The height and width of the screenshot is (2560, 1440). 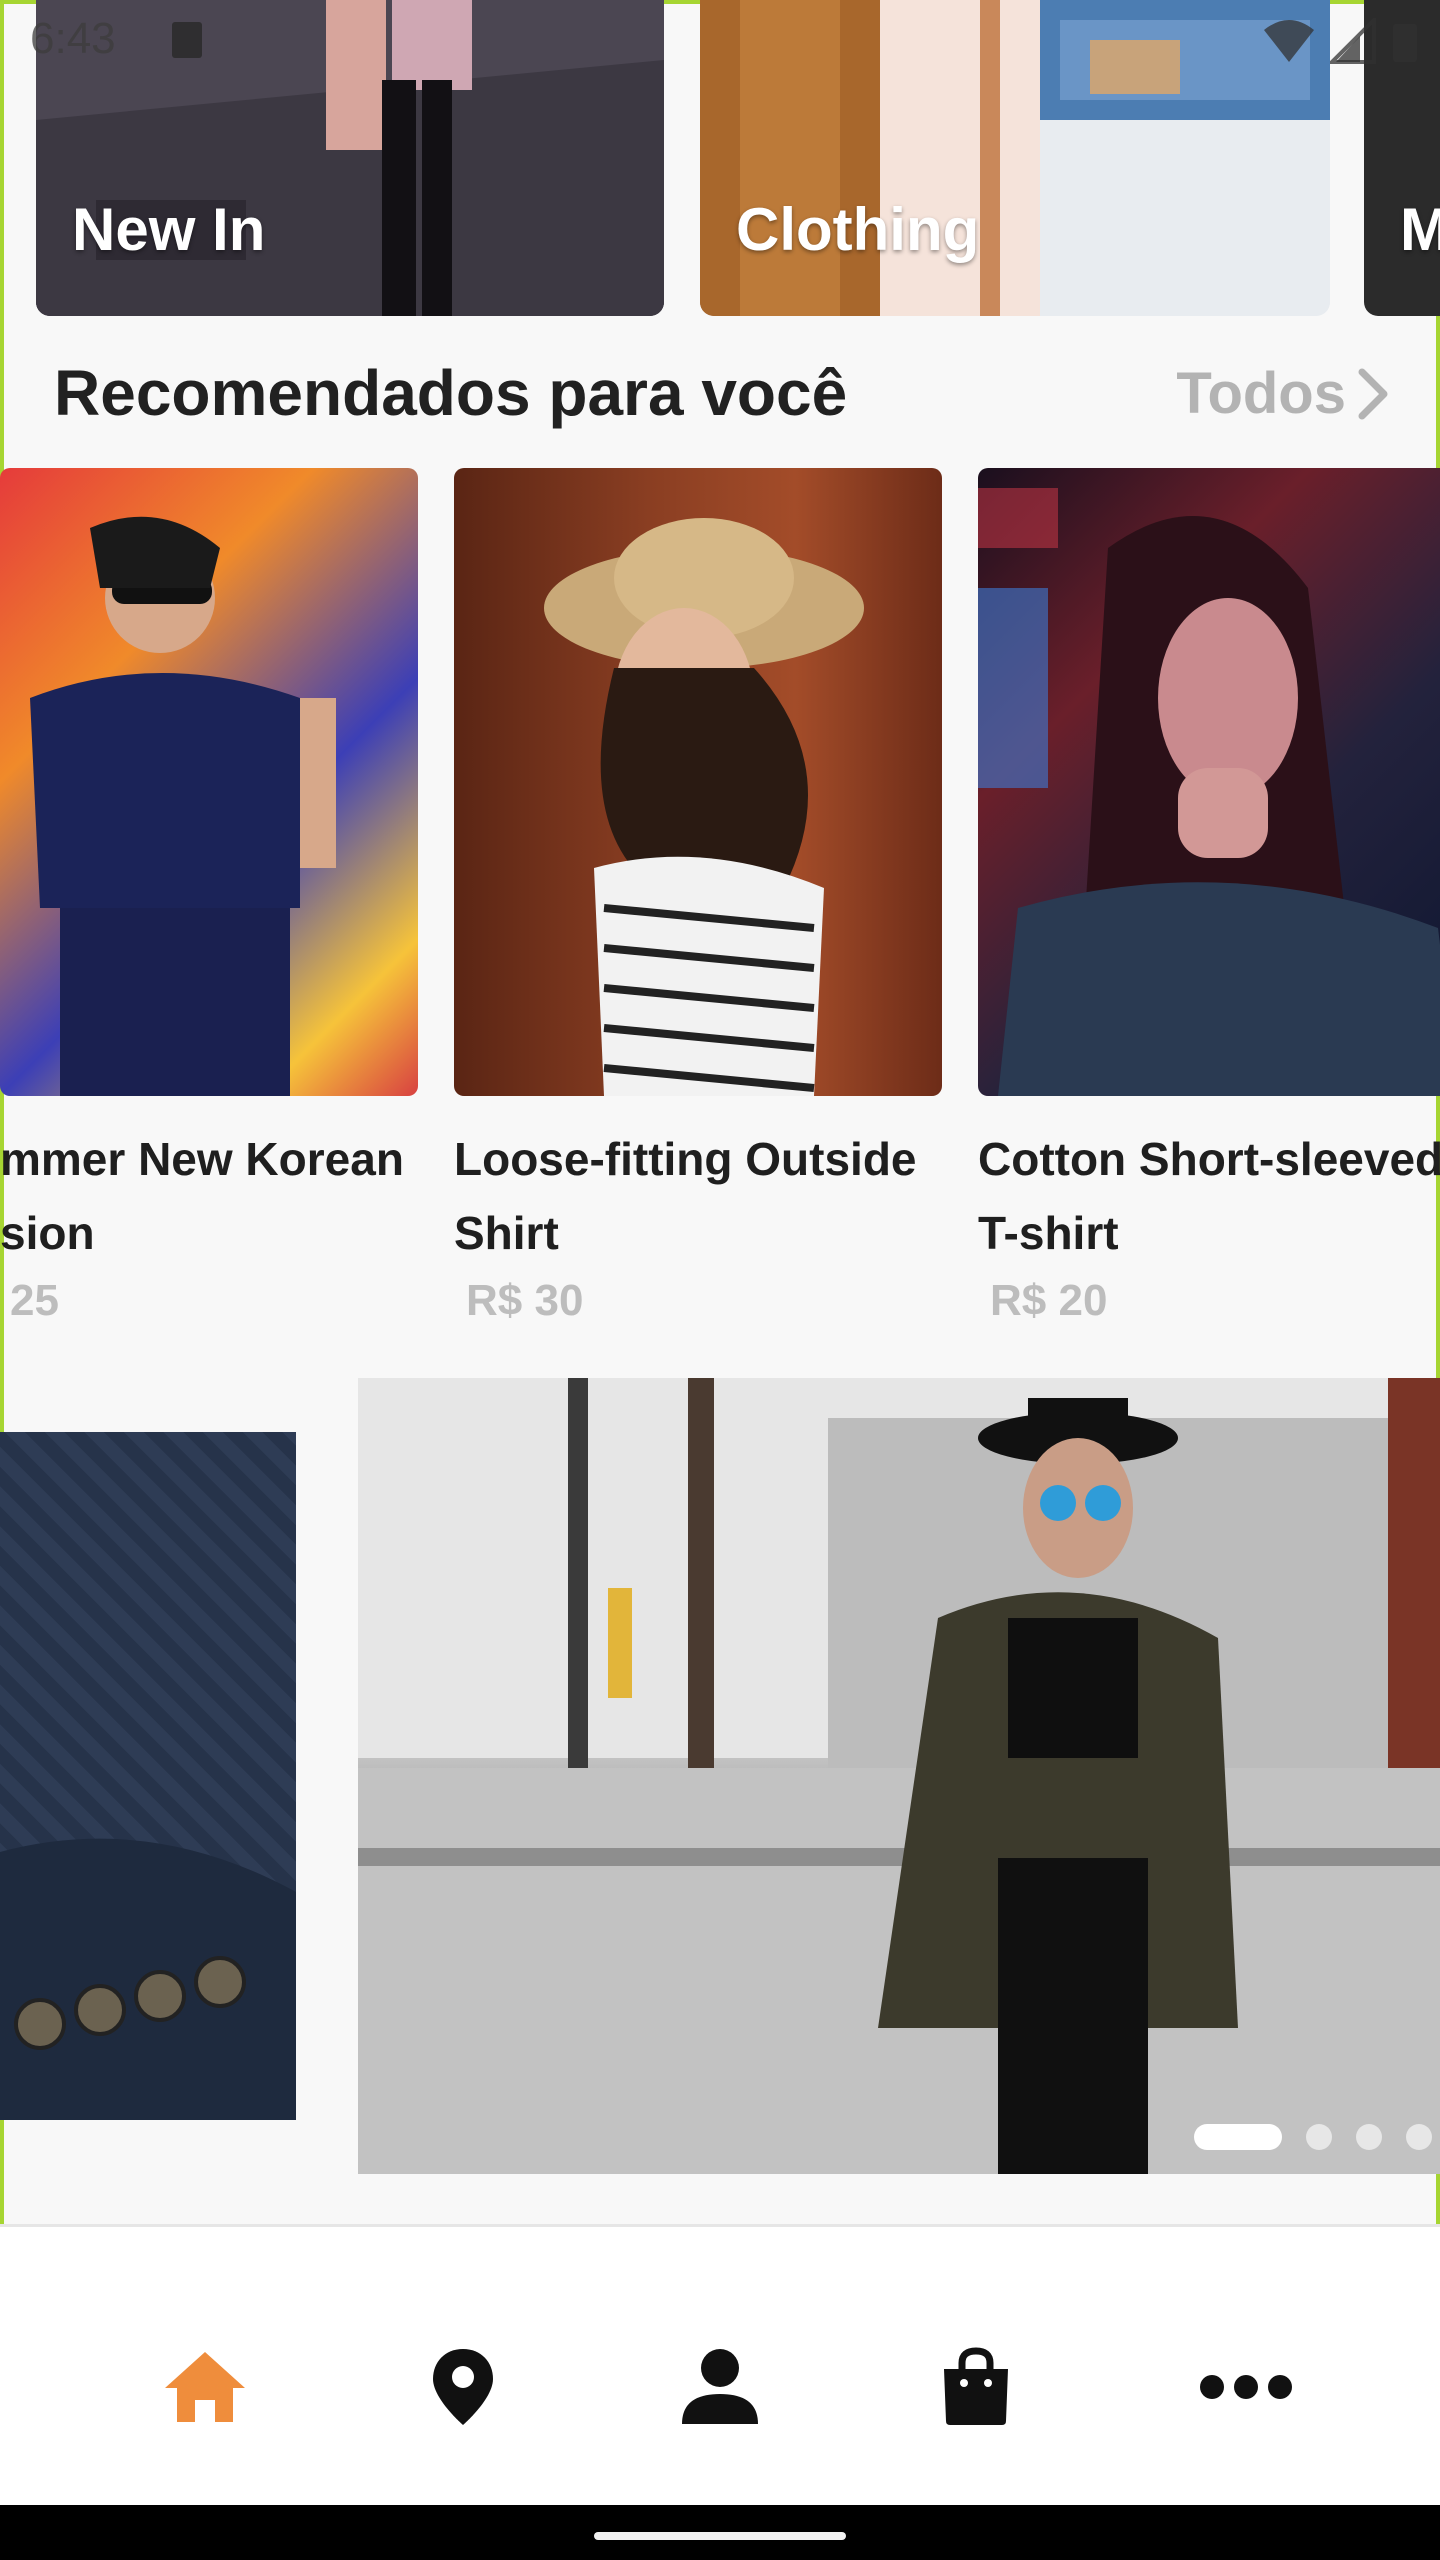 I want to click on location-pin-icon, so click(x=463, y=2387).